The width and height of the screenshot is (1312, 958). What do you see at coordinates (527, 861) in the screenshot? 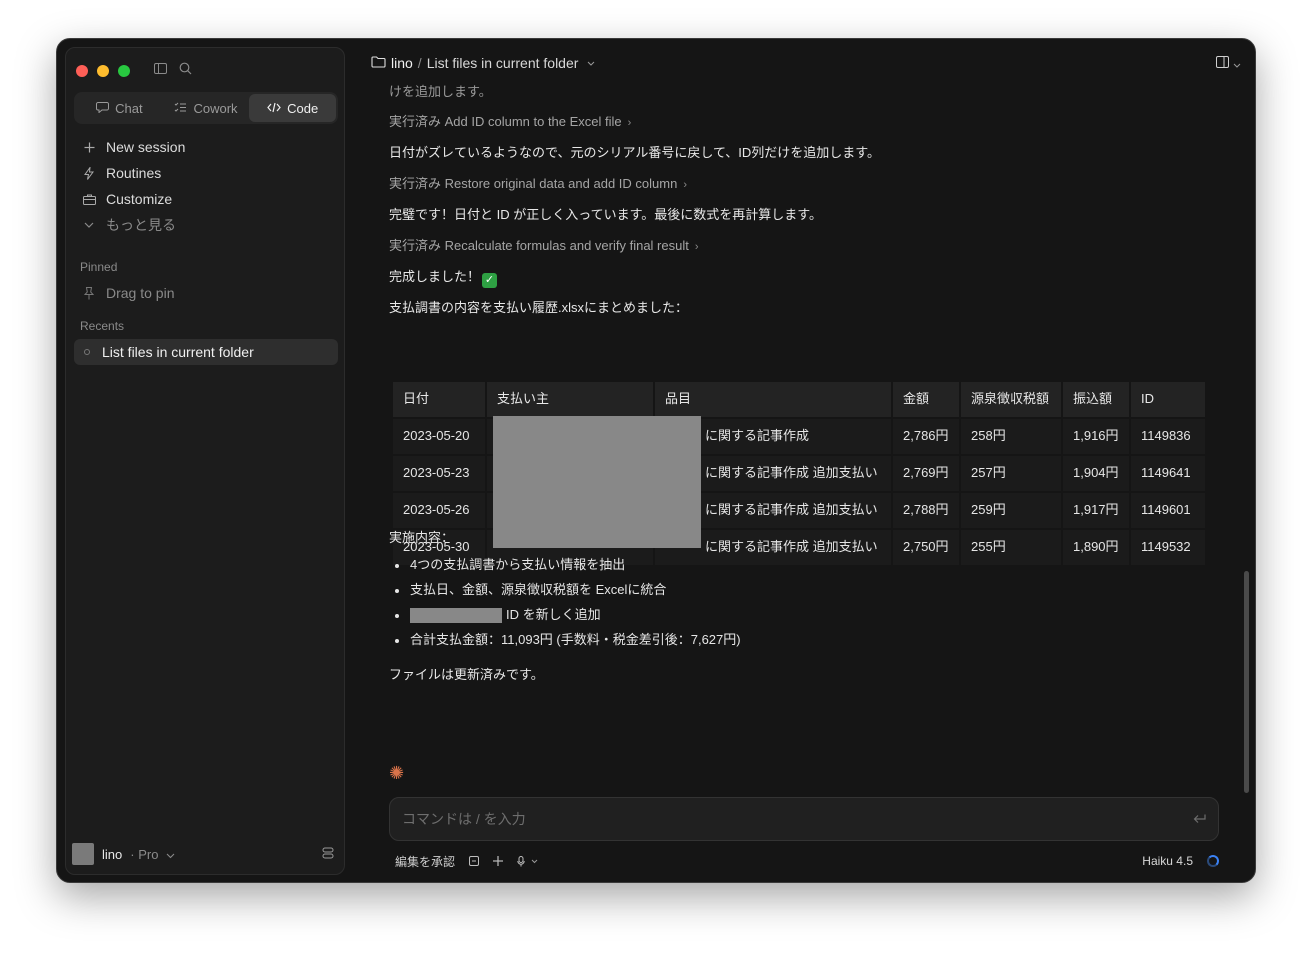
I see `microphone-icon` at bounding box center [527, 861].